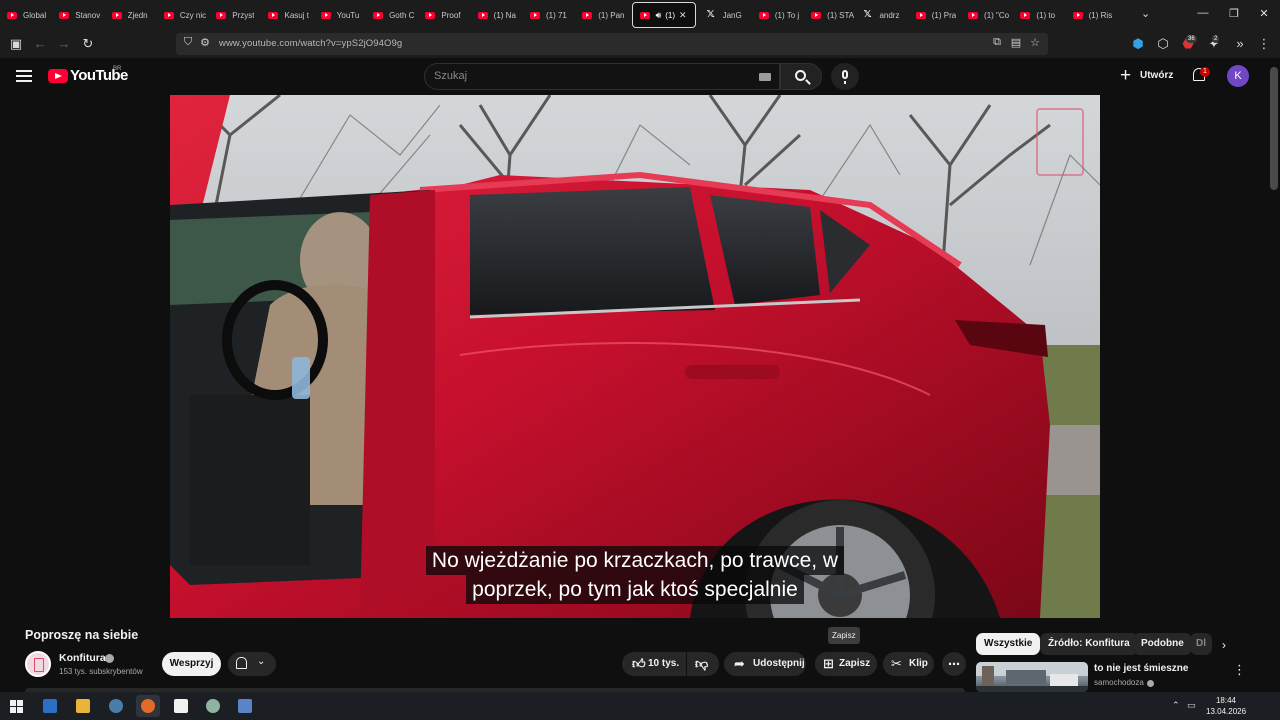  What do you see at coordinates (997, 42) in the screenshot?
I see `picture-in-picture-icon: ⧉` at bounding box center [997, 42].